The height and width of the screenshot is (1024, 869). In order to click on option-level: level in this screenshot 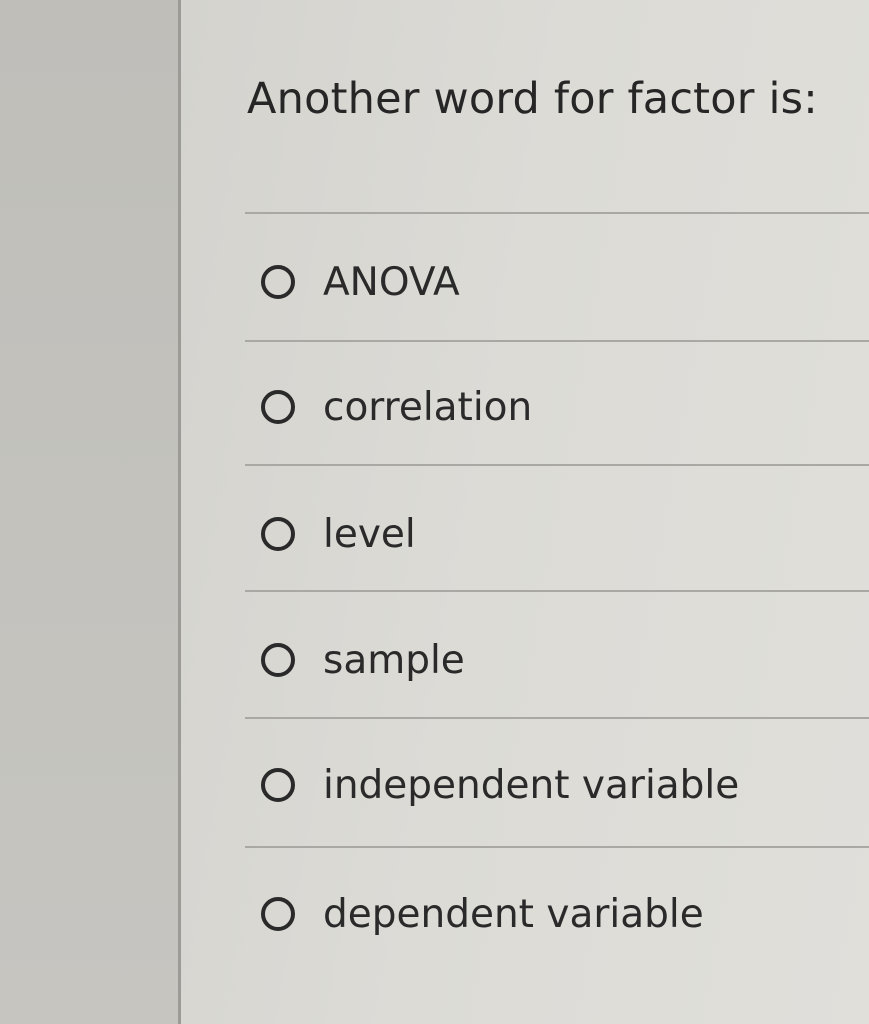, I will do `click(338, 534)`.